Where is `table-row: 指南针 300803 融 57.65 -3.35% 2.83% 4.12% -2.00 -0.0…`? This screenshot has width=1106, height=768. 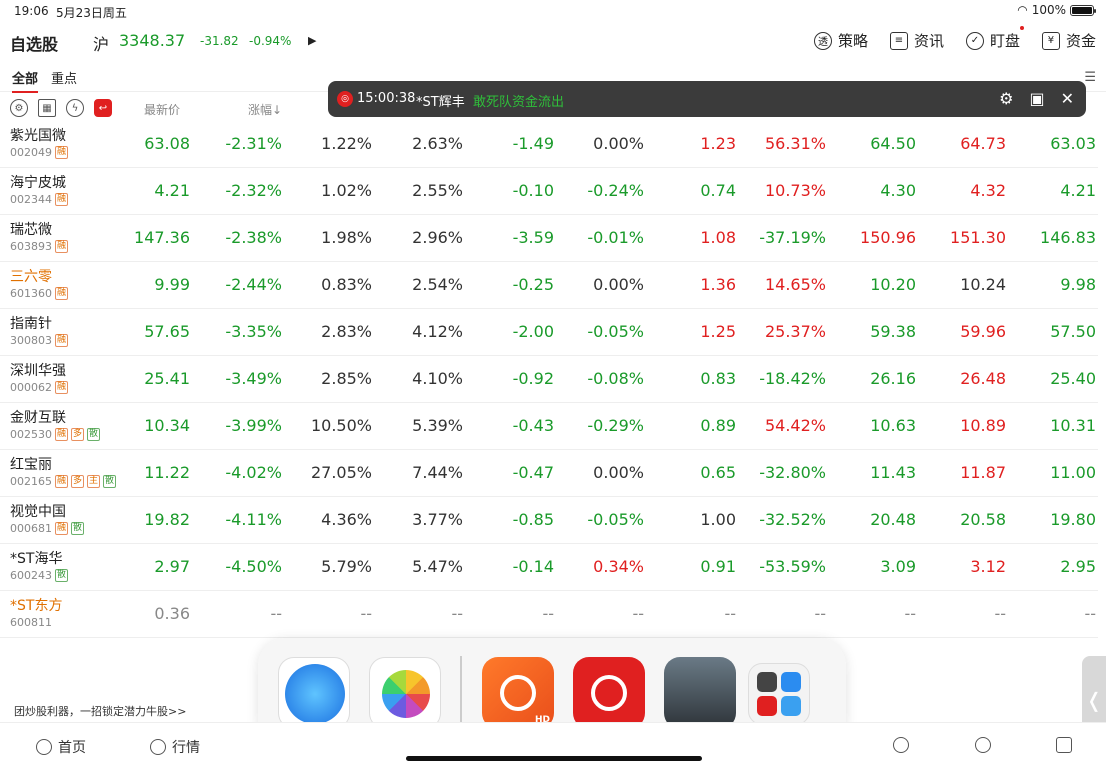
table-row: 指南针 300803 融 57.65 -3.35% 2.83% 4.12% -2.00 -0.0… is located at coordinates (549, 332).